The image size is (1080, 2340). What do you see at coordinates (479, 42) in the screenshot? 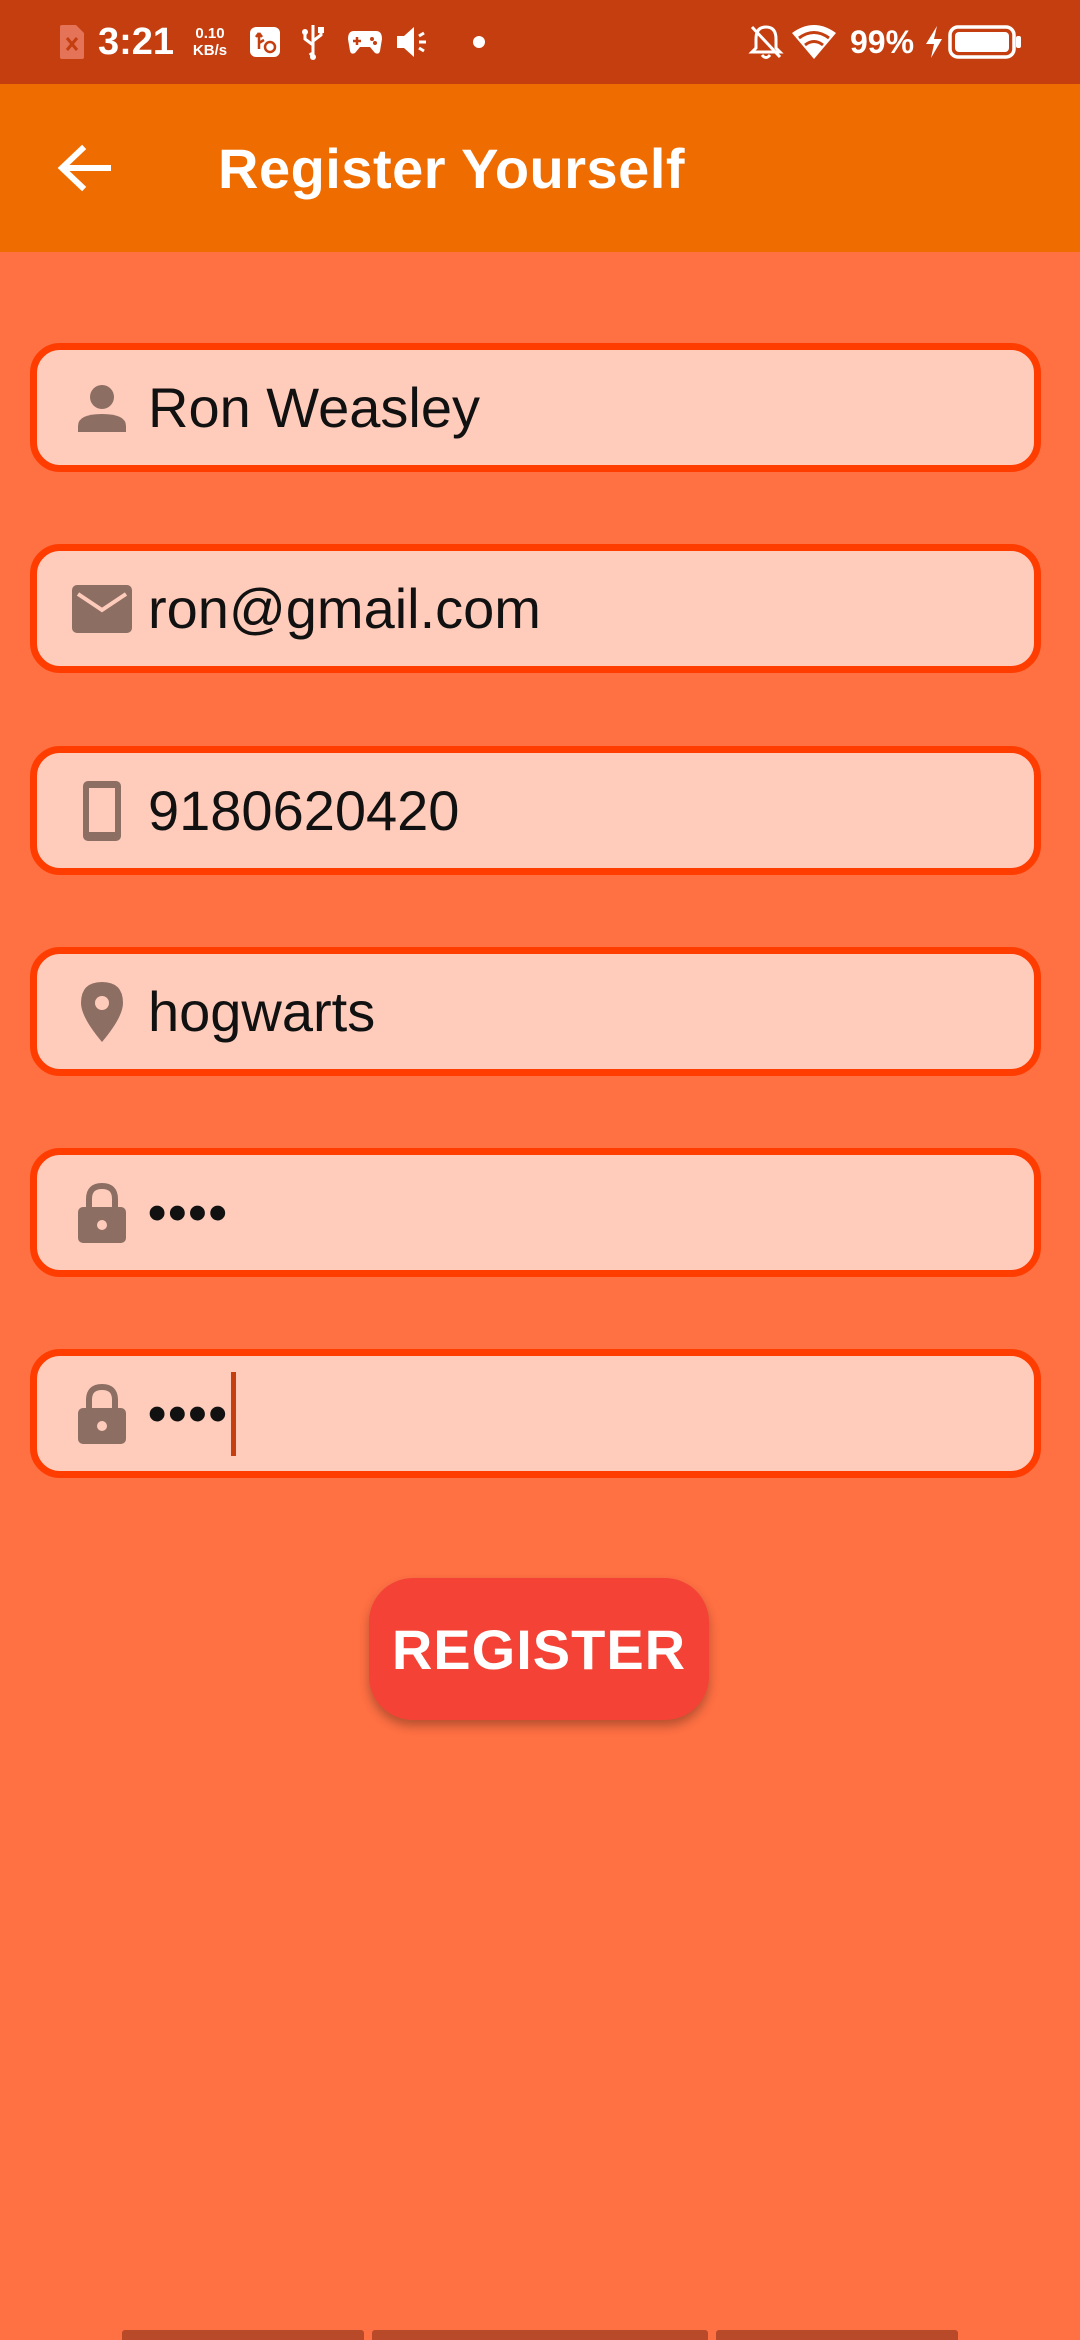
I see `dot-icon` at bounding box center [479, 42].